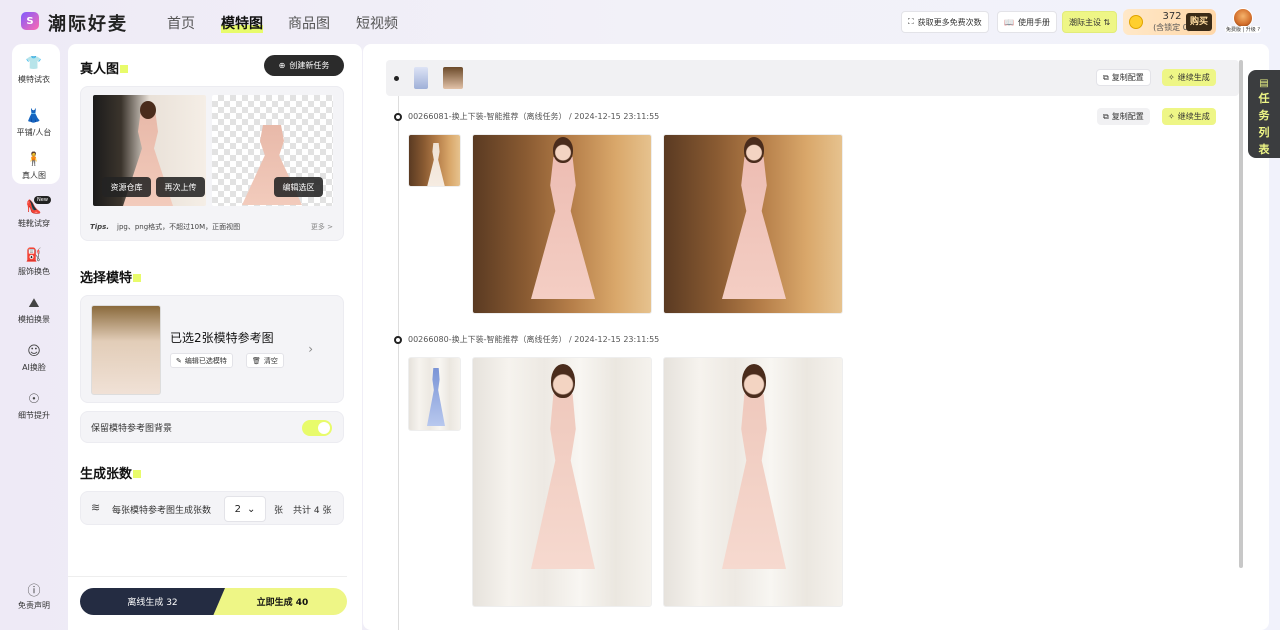 This screenshot has width=1280, height=630. I want to click on list-icon: ▤, so click(1264, 83).